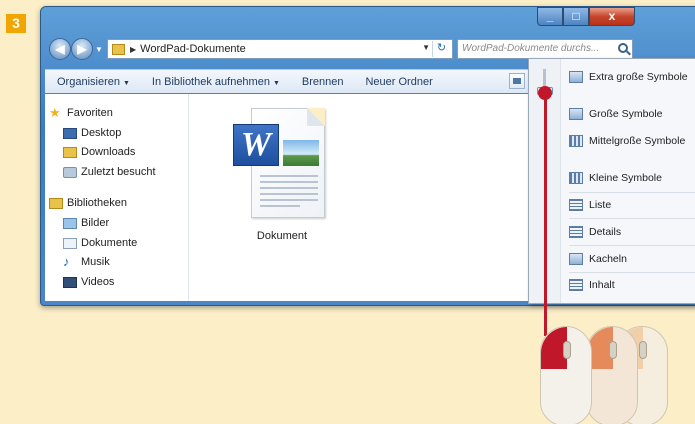 Image resolution: width=695 pixels, height=424 pixels. What do you see at coordinates (282, 236) in the screenshot?
I see `file-name: Dokument` at bounding box center [282, 236].